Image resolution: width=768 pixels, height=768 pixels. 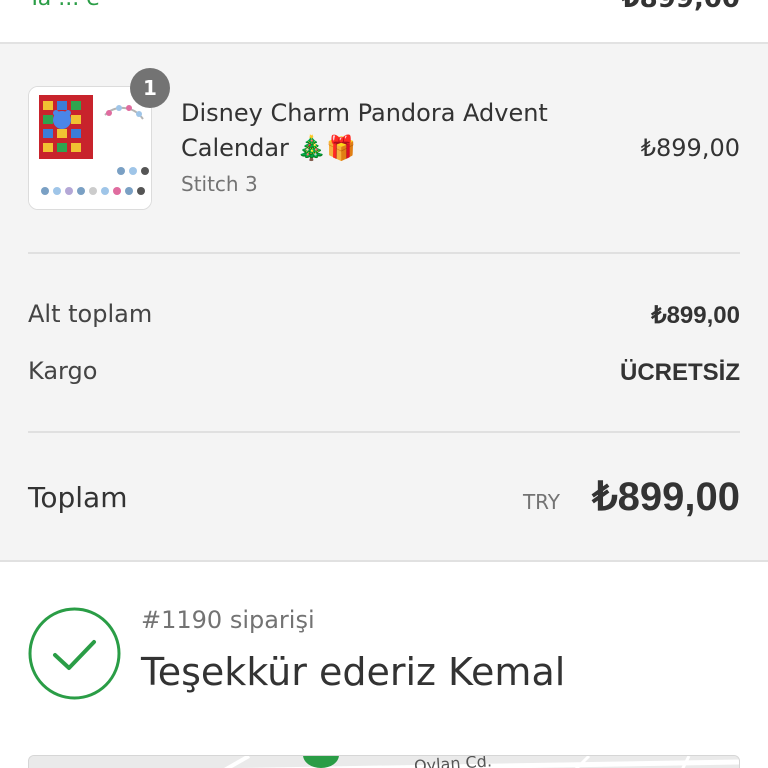 What do you see at coordinates (690, 148) in the screenshot?
I see `product-price: ₺899,00` at bounding box center [690, 148].